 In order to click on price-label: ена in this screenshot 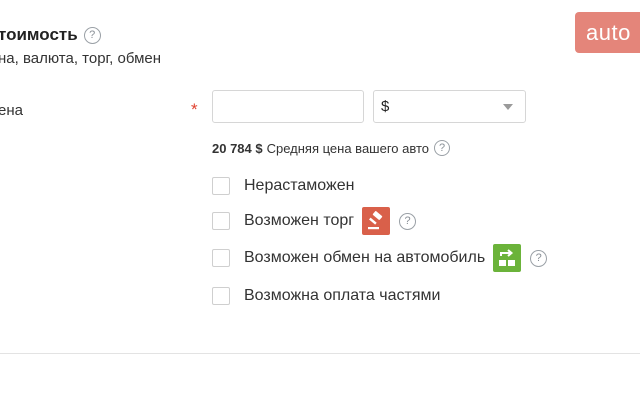, I will do `click(11, 110)`.